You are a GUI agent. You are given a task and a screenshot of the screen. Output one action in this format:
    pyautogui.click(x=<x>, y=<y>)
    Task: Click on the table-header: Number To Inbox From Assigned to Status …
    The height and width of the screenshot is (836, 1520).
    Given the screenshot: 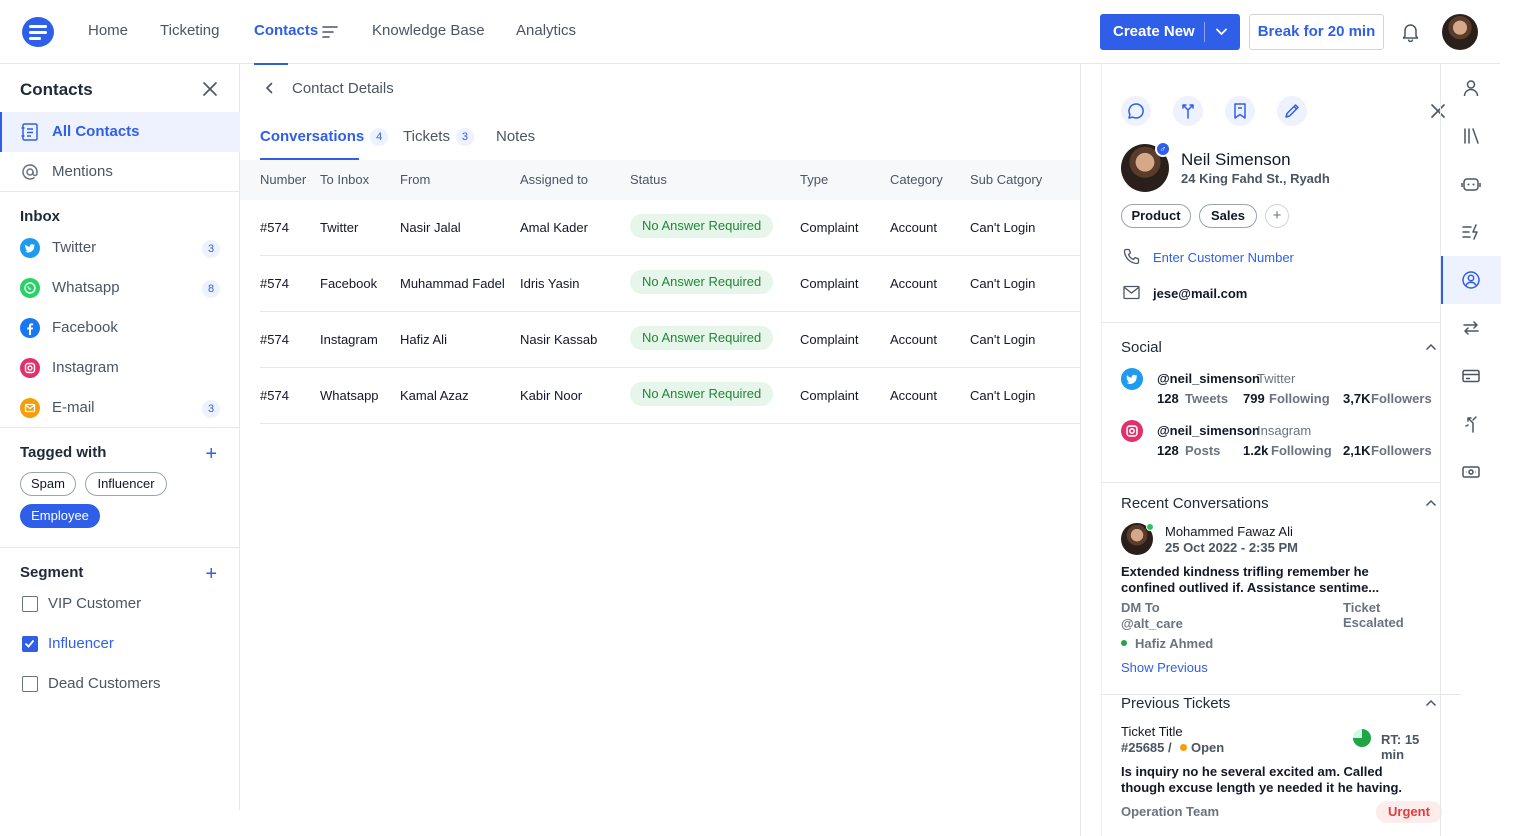 What is the action you would take?
    pyautogui.click(x=660, y=180)
    